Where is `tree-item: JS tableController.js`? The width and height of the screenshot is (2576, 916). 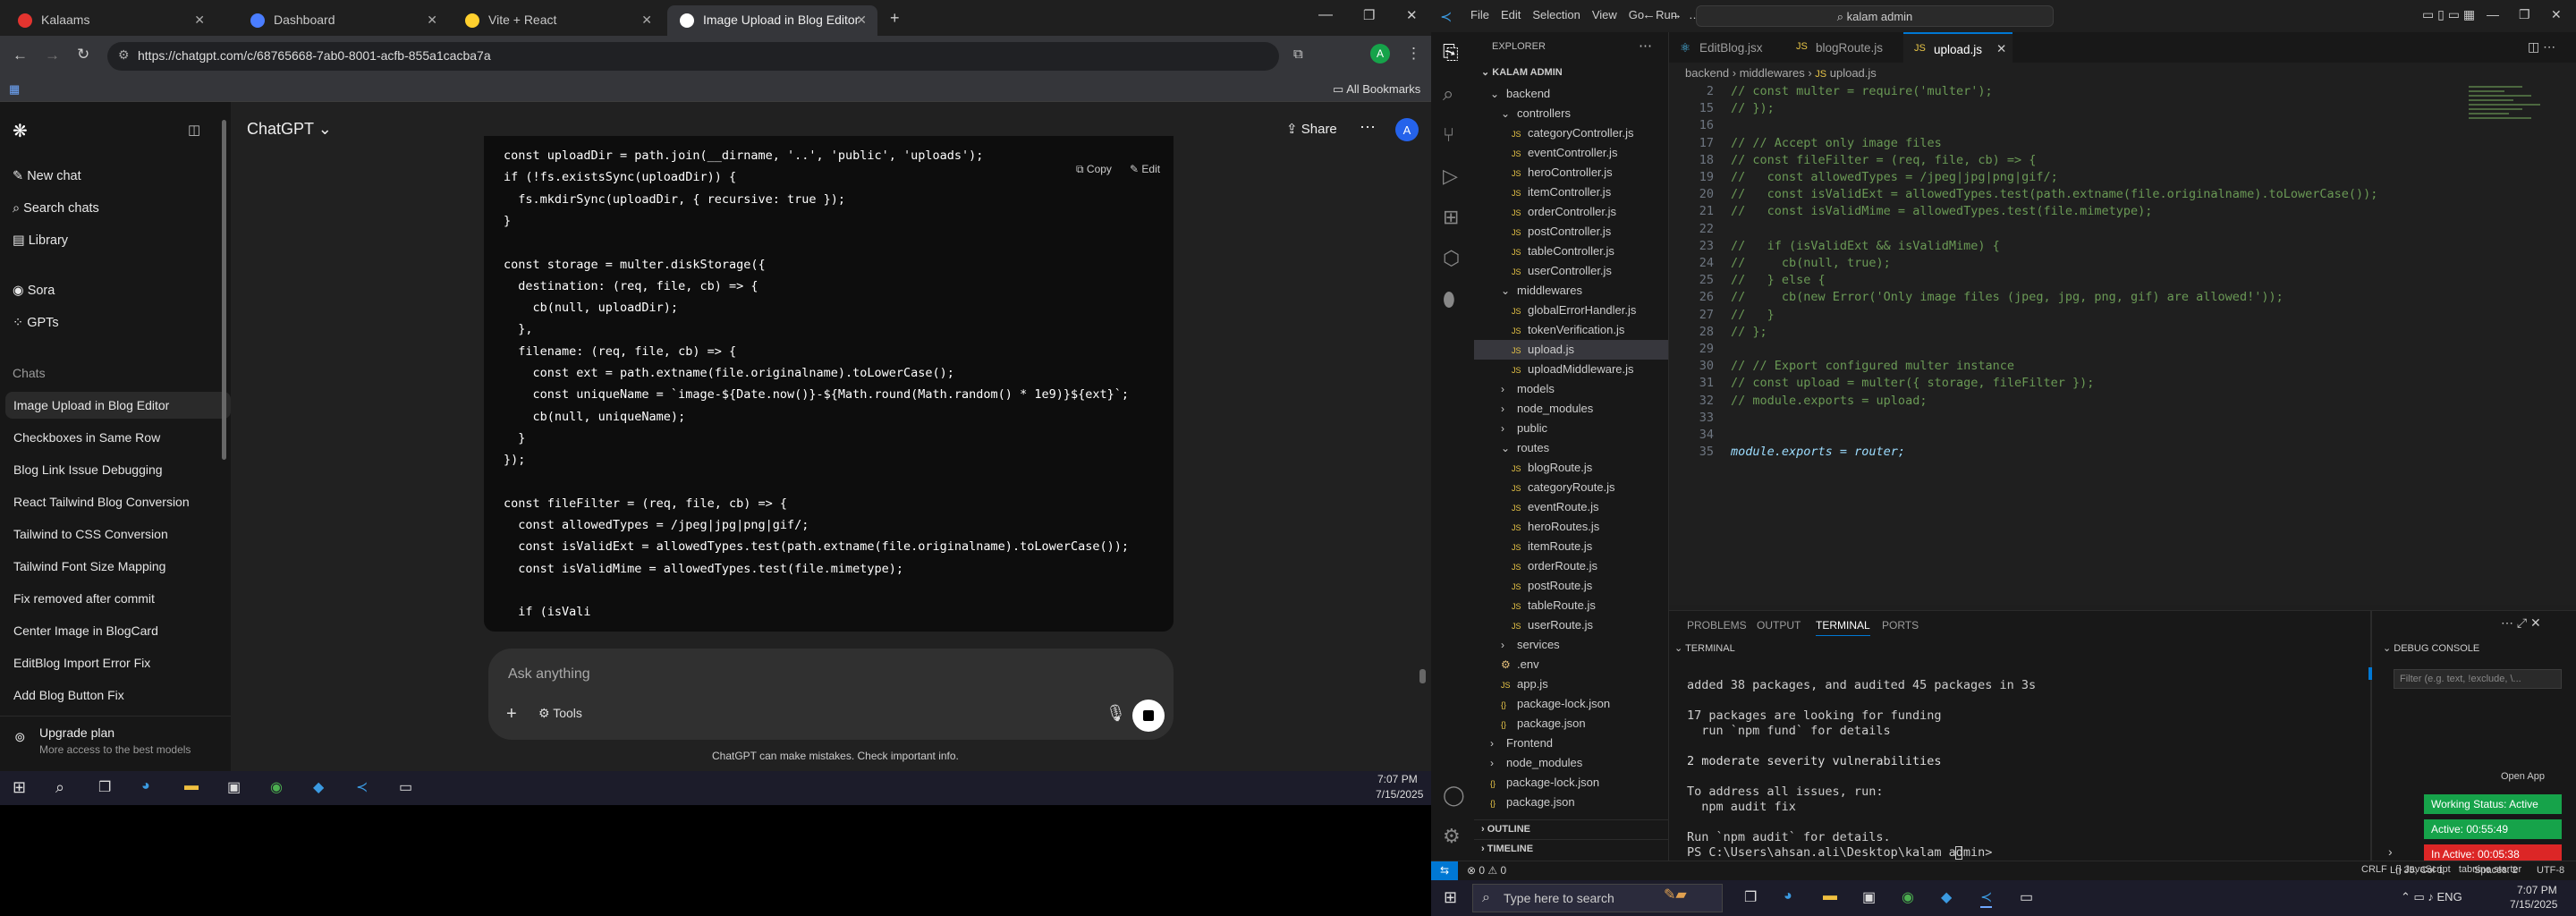
tree-item: JS tableController.js is located at coordinates (1571, 251).